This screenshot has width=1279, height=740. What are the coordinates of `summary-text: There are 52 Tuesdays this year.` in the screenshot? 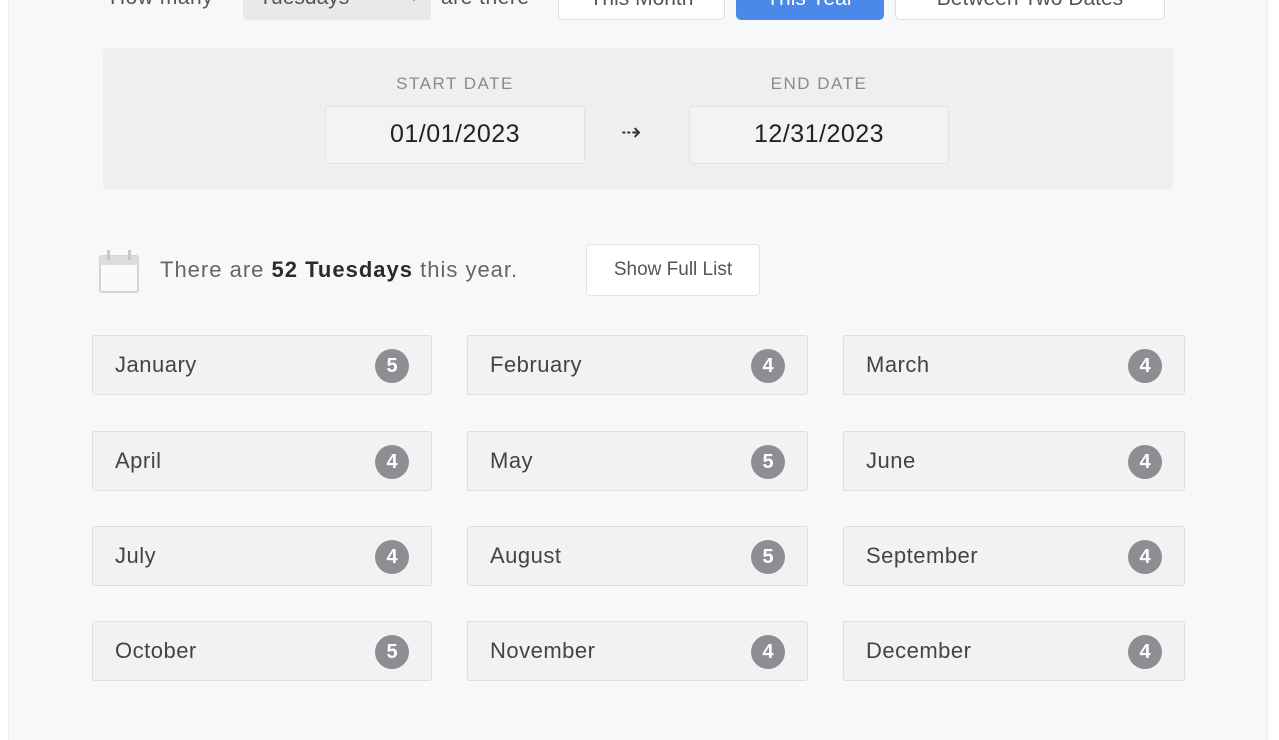 It's located at (339, 270).